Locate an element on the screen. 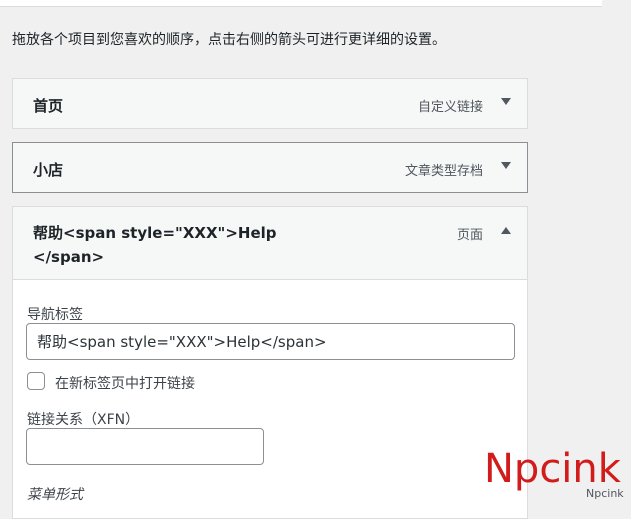 The height and width of the screenshot is (519, 631). menu-item-handle: 首页 自定义链接 is located at coordinates (270, 103).